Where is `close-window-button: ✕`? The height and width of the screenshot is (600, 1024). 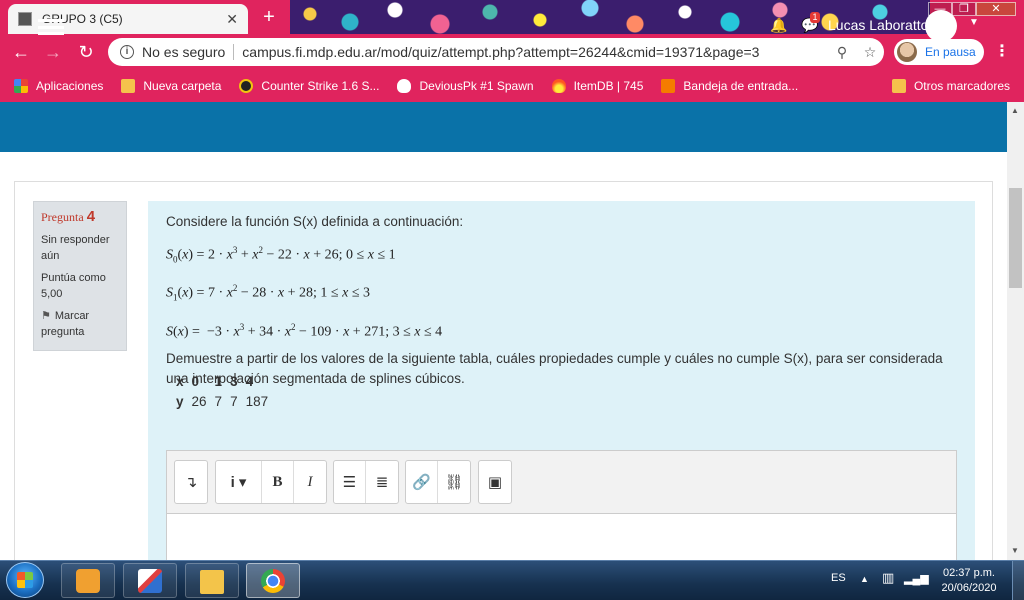 close-window-button: ✕ is located at coordinates (996, 9).